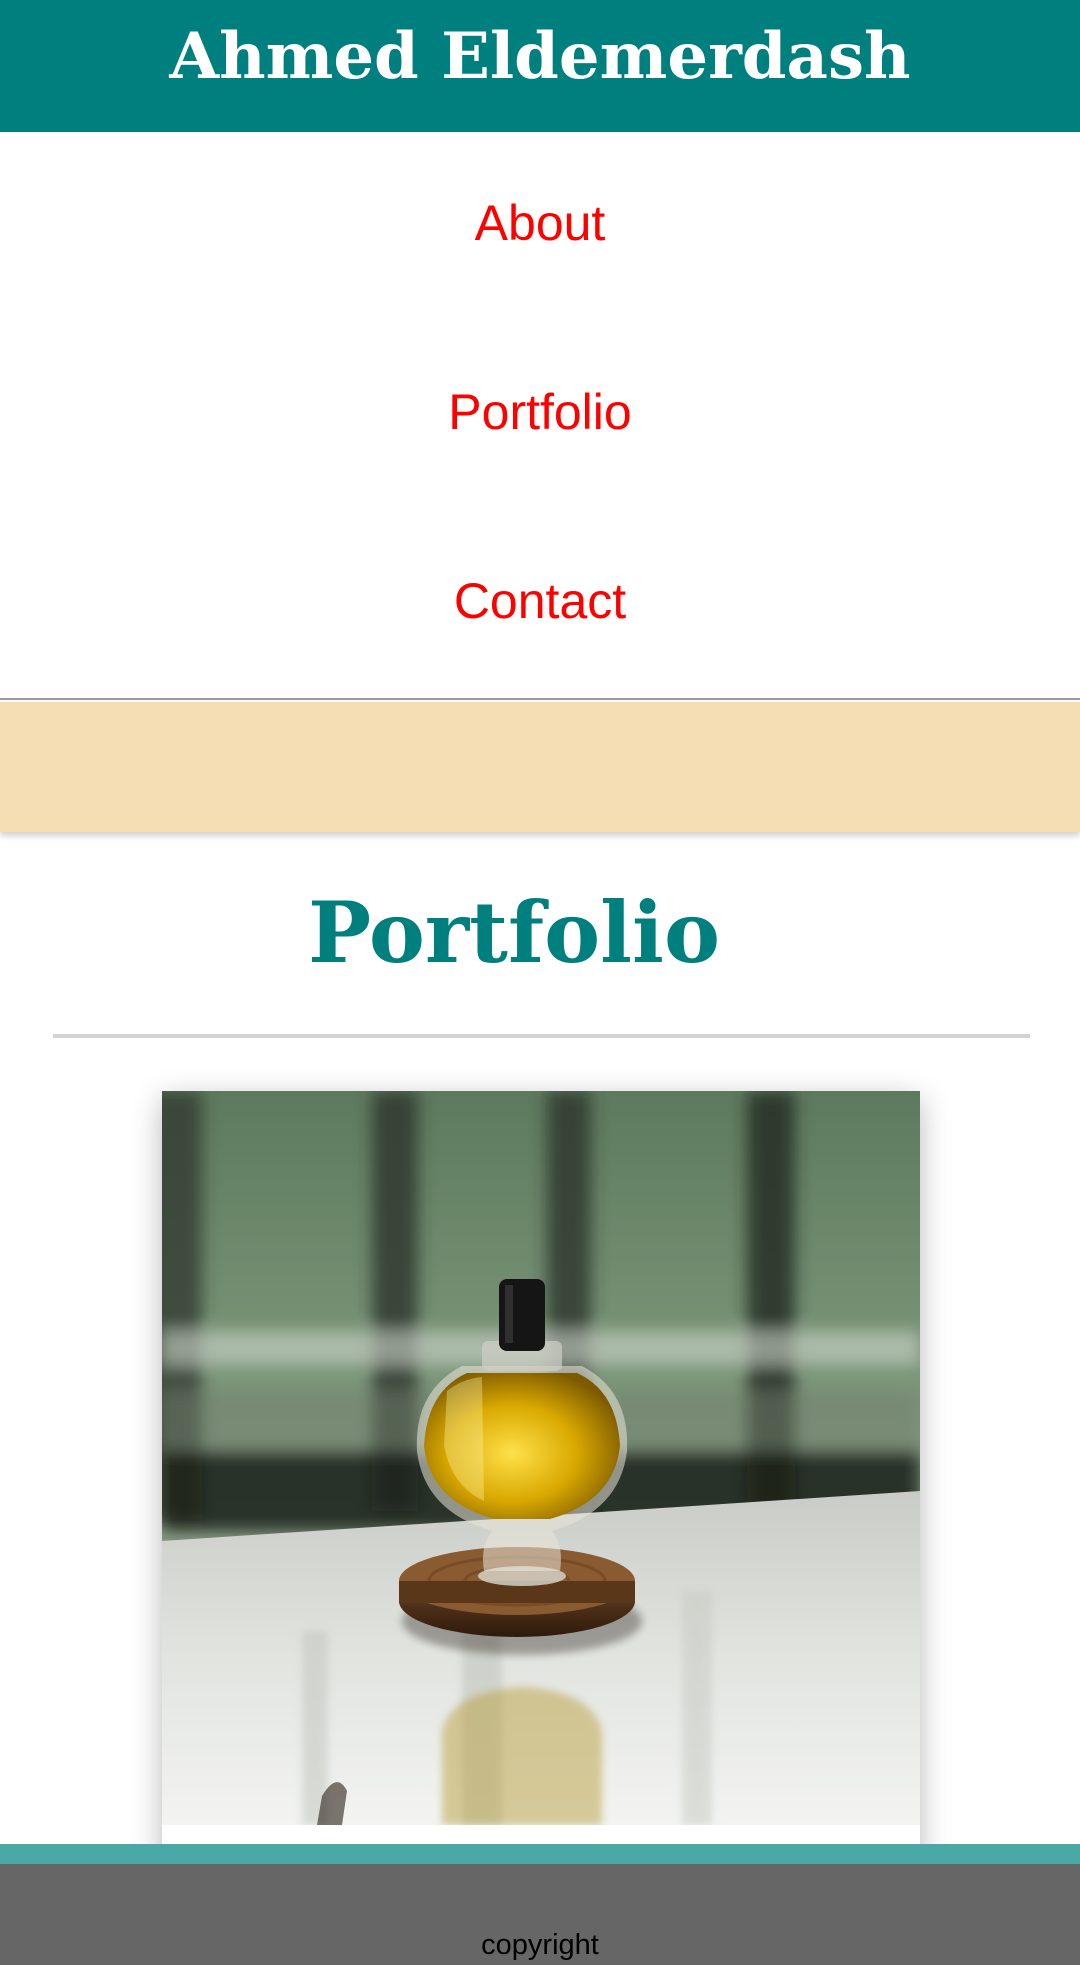 The width and height of the screenshot is (1080, 1965). I want to click on nav-link-contact: Contact, so click(540, 601).